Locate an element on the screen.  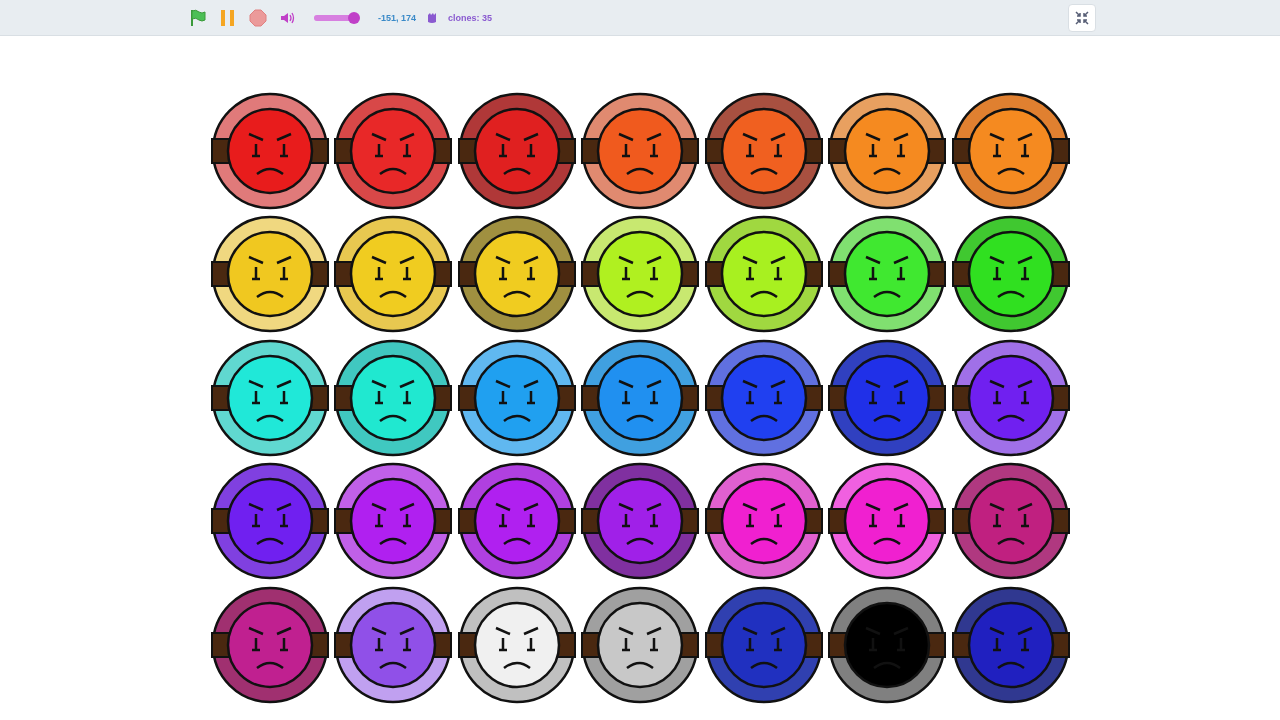
stop-icon is located at coordinates (258, 17).